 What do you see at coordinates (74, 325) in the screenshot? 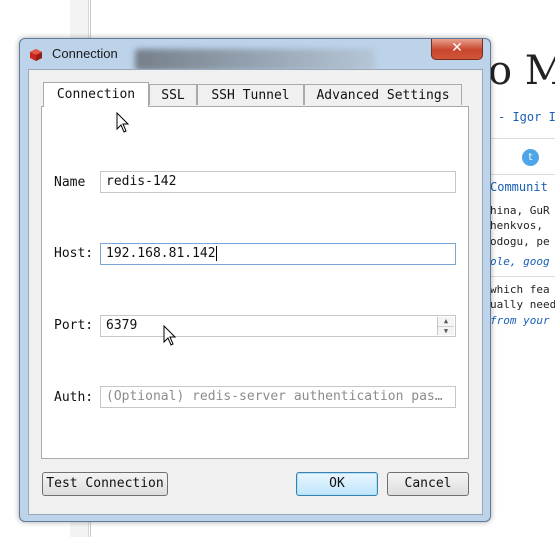
I see `port-label: Port:` at bounding box center [74, 325].